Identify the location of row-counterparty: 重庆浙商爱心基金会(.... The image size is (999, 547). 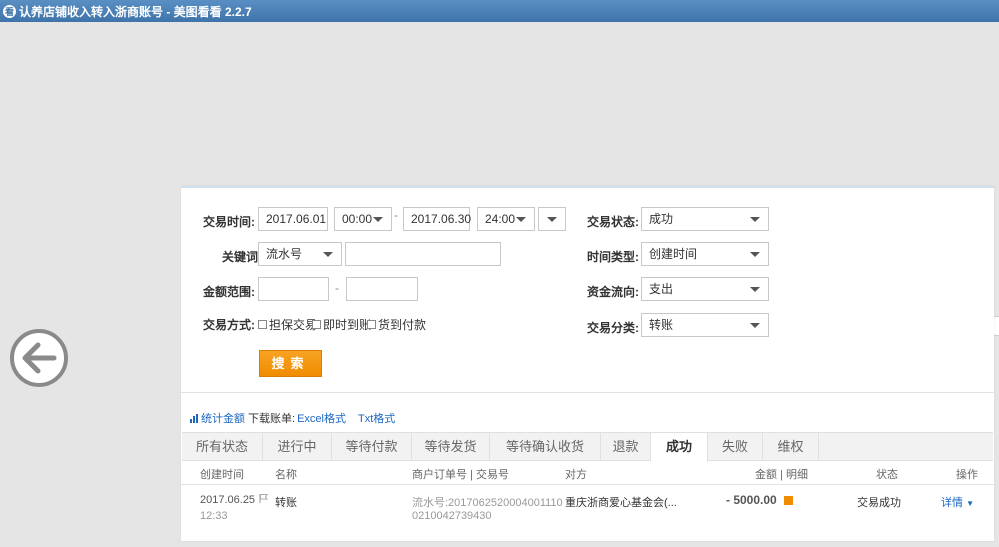
(621, 503).